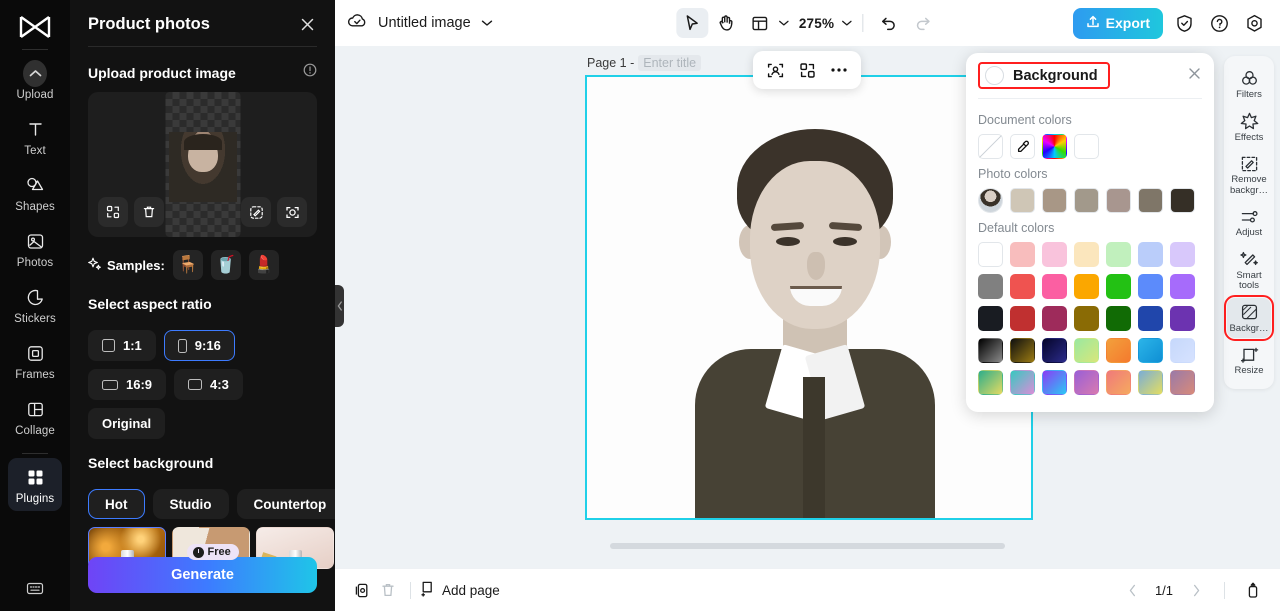 The image size is (1280, 611). I want to click on swap-icon, so click(807, 70).